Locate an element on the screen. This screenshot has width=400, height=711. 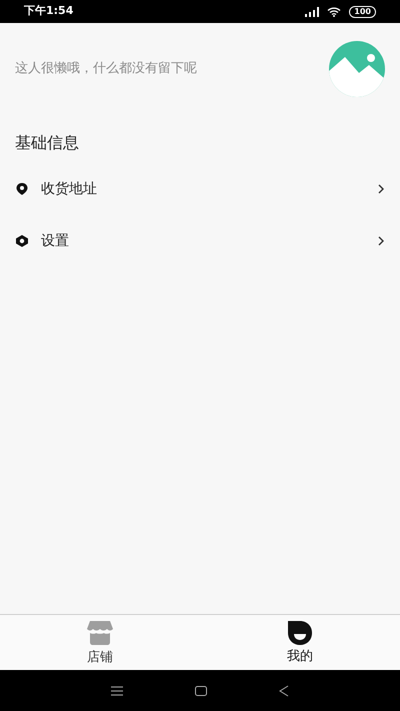
smile-drop-icon is located at coordinates (300, 632).